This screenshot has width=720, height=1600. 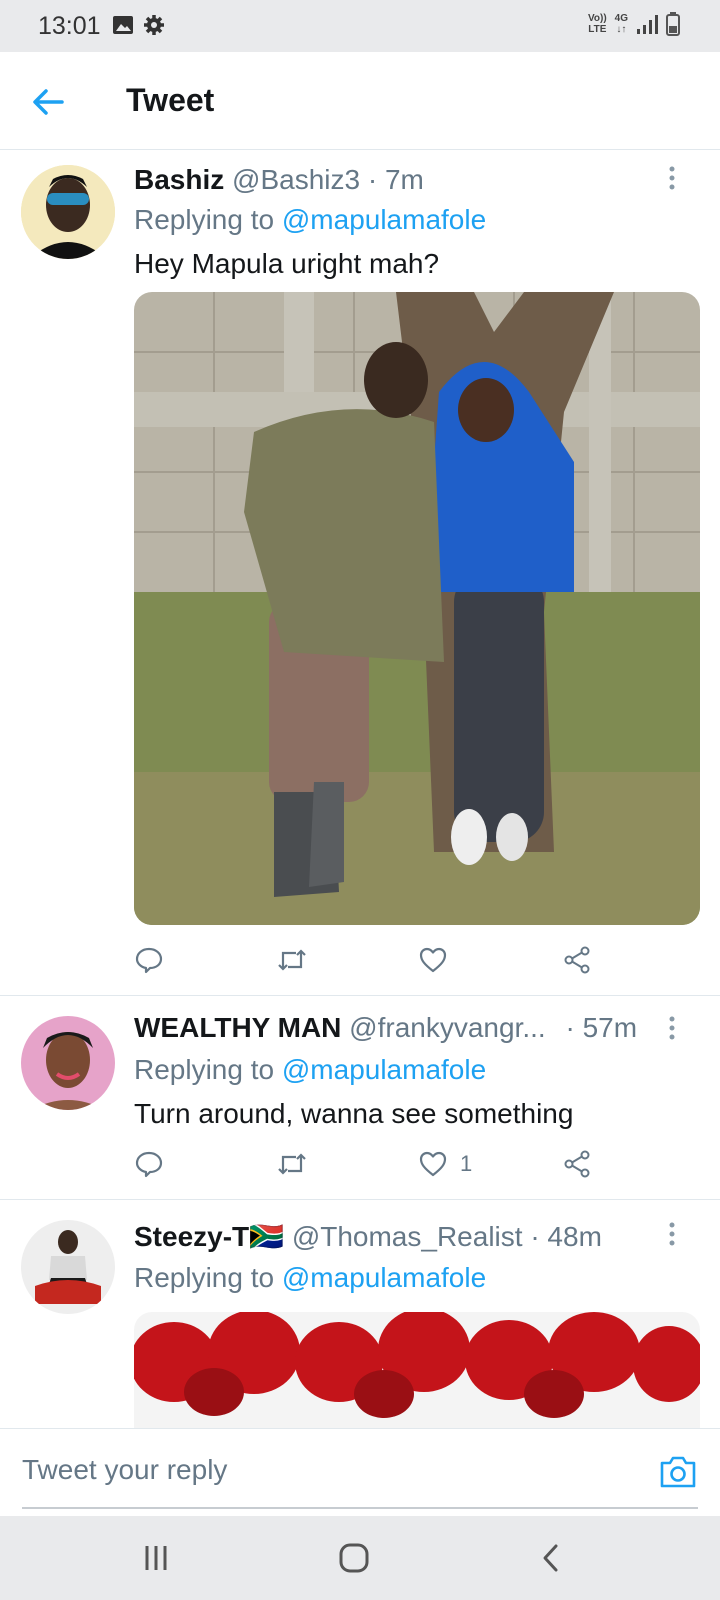 I want to click on network-4g-indicator: 4G ↓↑, so click(x=621, y=24).